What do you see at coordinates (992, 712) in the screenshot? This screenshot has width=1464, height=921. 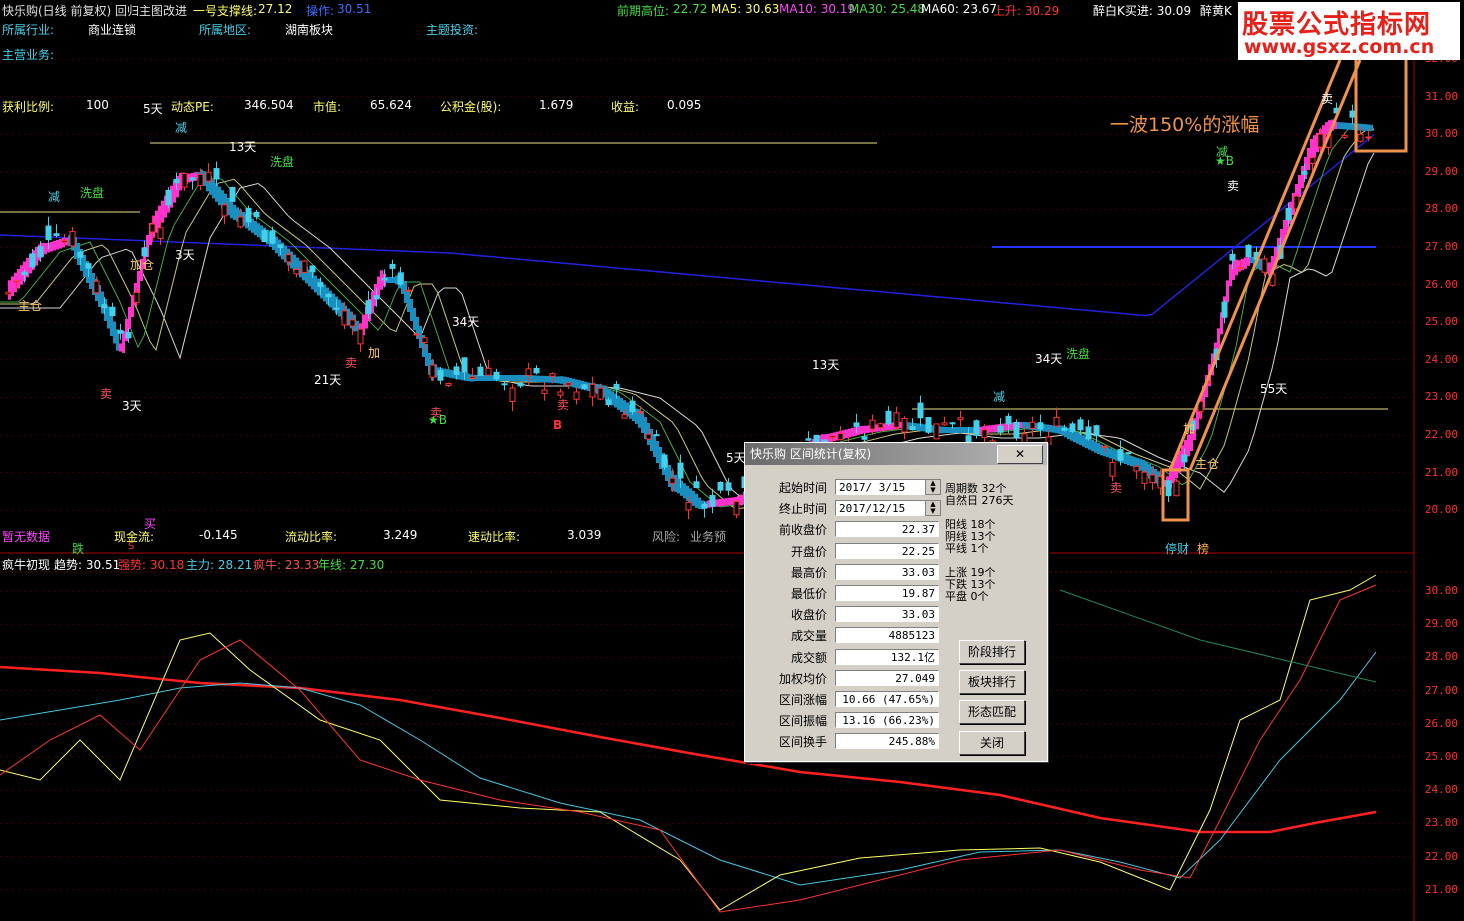 I see `pattern-match-button: 形态匹配` at bounding box center [992, 712].